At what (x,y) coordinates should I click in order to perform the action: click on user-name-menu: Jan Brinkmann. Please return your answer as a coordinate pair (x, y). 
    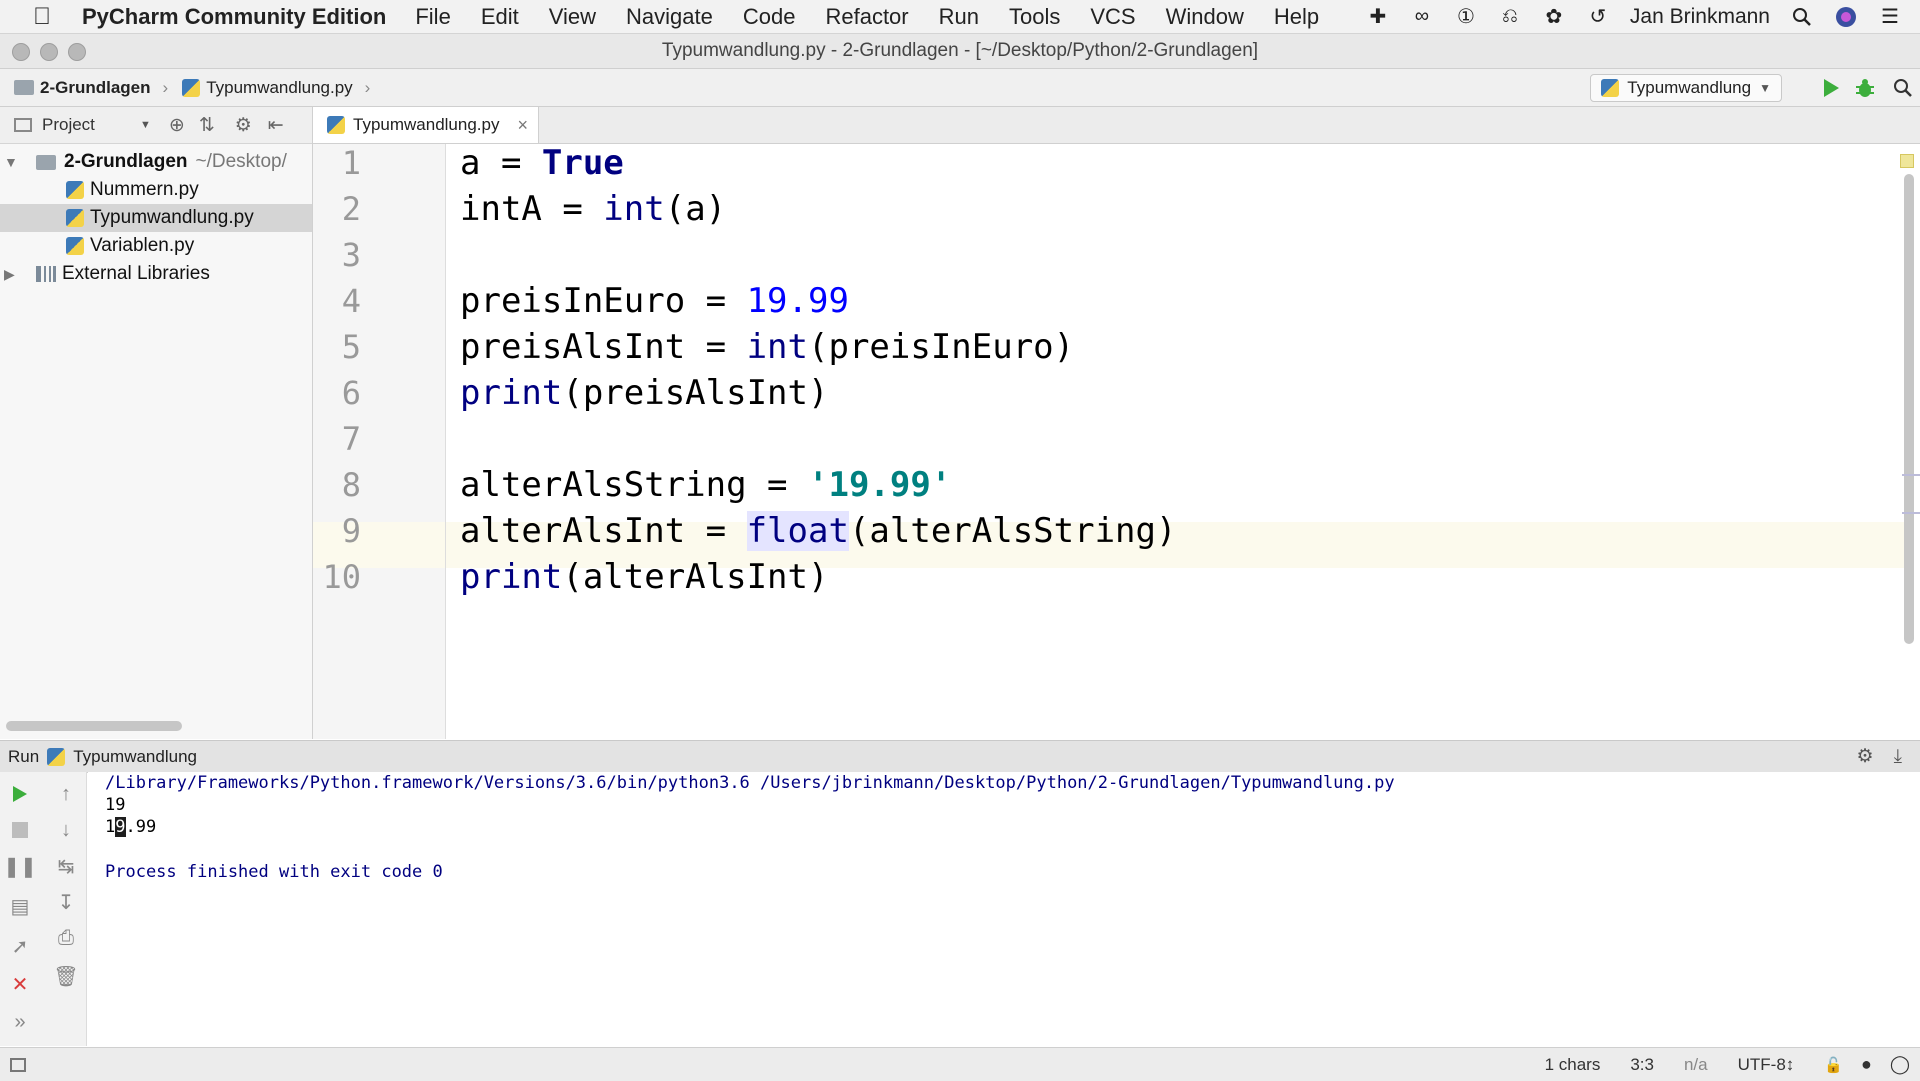
    Looking at the image, I should click on (1700, 17).